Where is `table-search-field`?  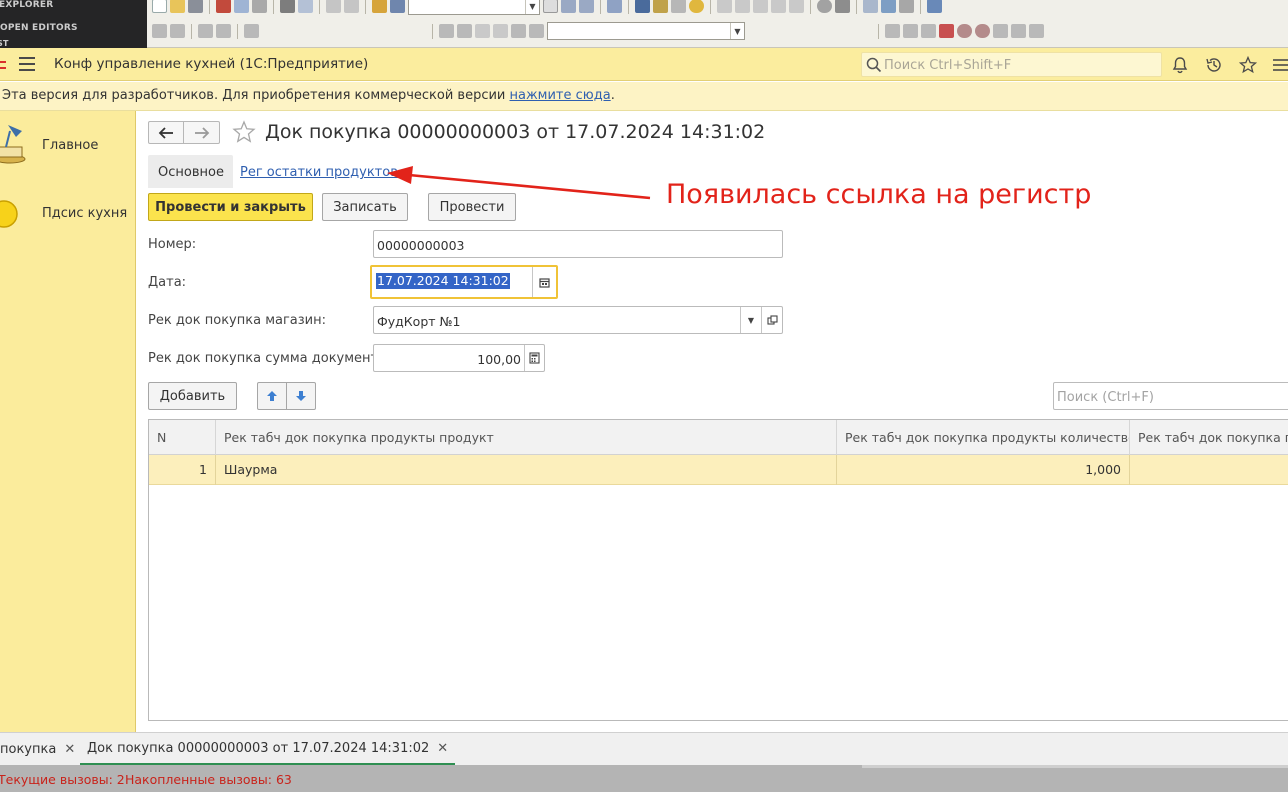
table-search-field is located at coordinates (1170, 396).